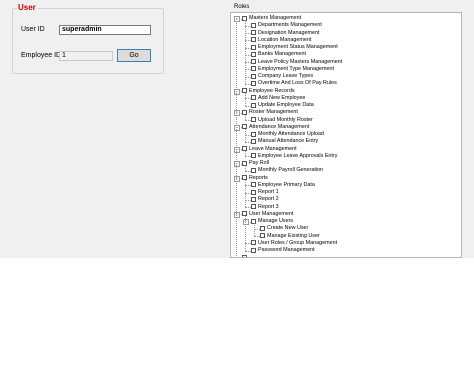  What do you see at coordinates (275, 18) in the screenshot?
I see `role-label: Masters Management` at bounding box center [275, 18].